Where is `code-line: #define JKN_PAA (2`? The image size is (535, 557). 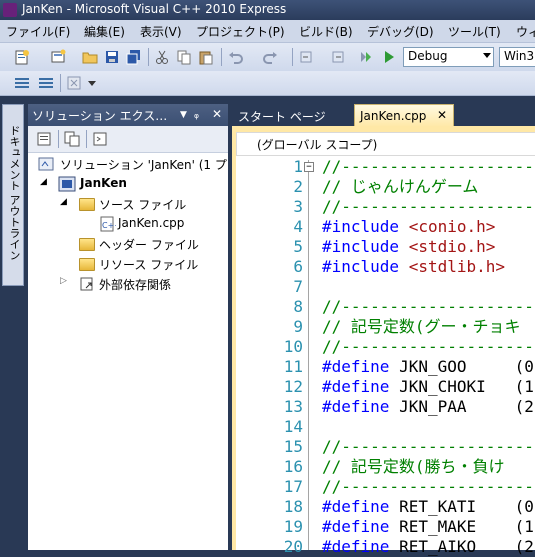 code-line: #define JKN_PAA (2 is located at coordinates (428, 407).